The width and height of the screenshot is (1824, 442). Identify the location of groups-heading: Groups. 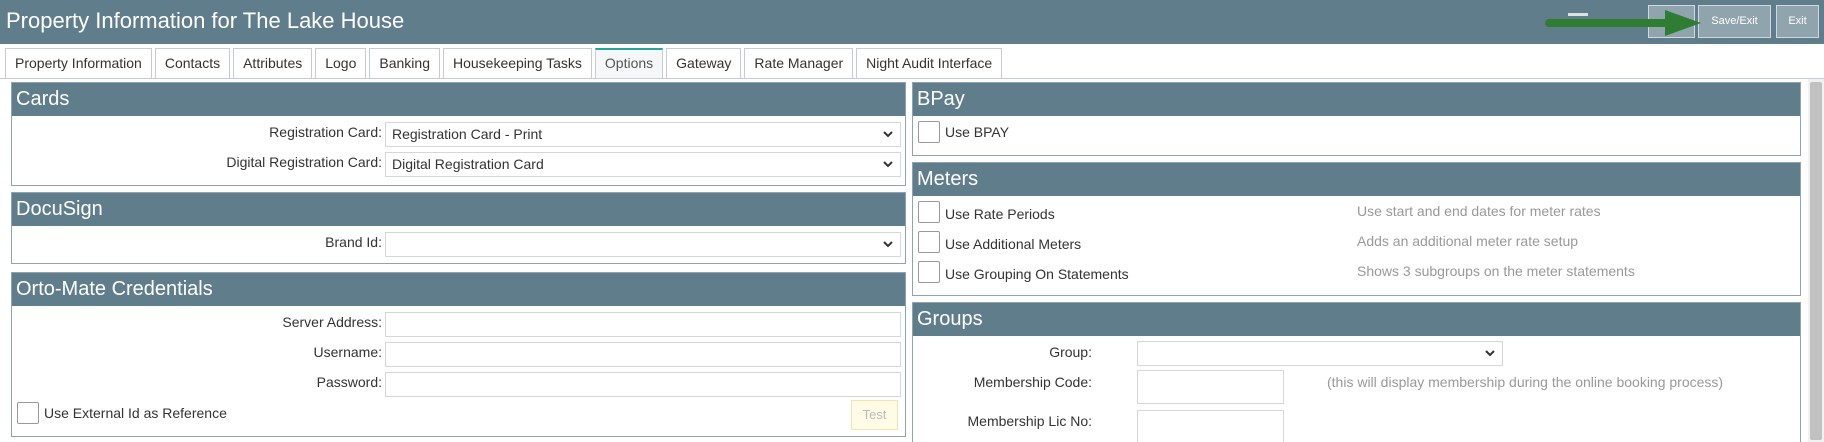
(1356, 319).